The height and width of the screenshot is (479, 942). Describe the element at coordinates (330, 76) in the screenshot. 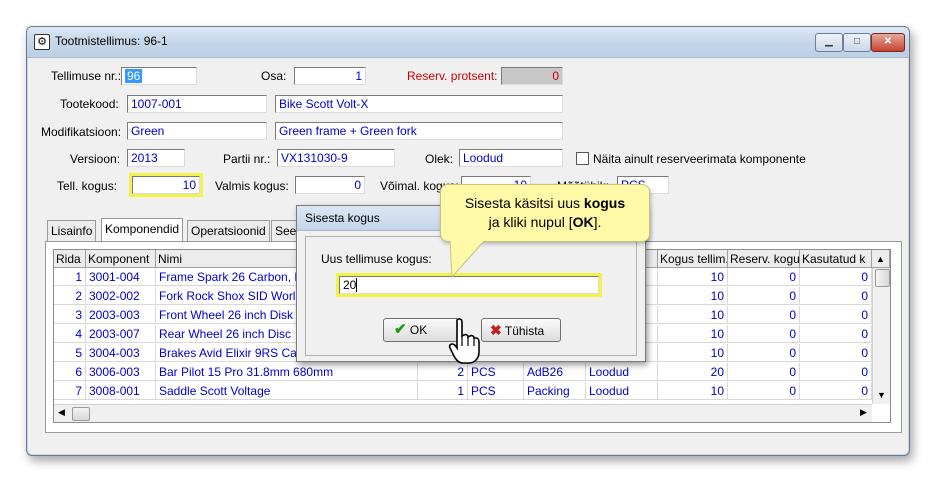

I see `part-field: 1` at that location.